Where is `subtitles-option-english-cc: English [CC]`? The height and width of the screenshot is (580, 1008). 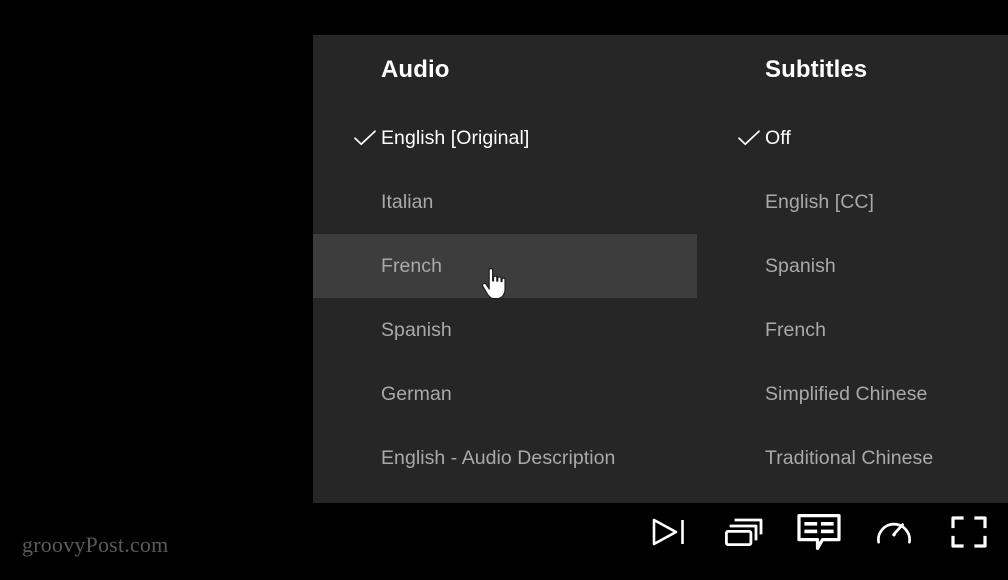 subtitles-option-english-cc: English [CC] is located at coordinates (852, 202).